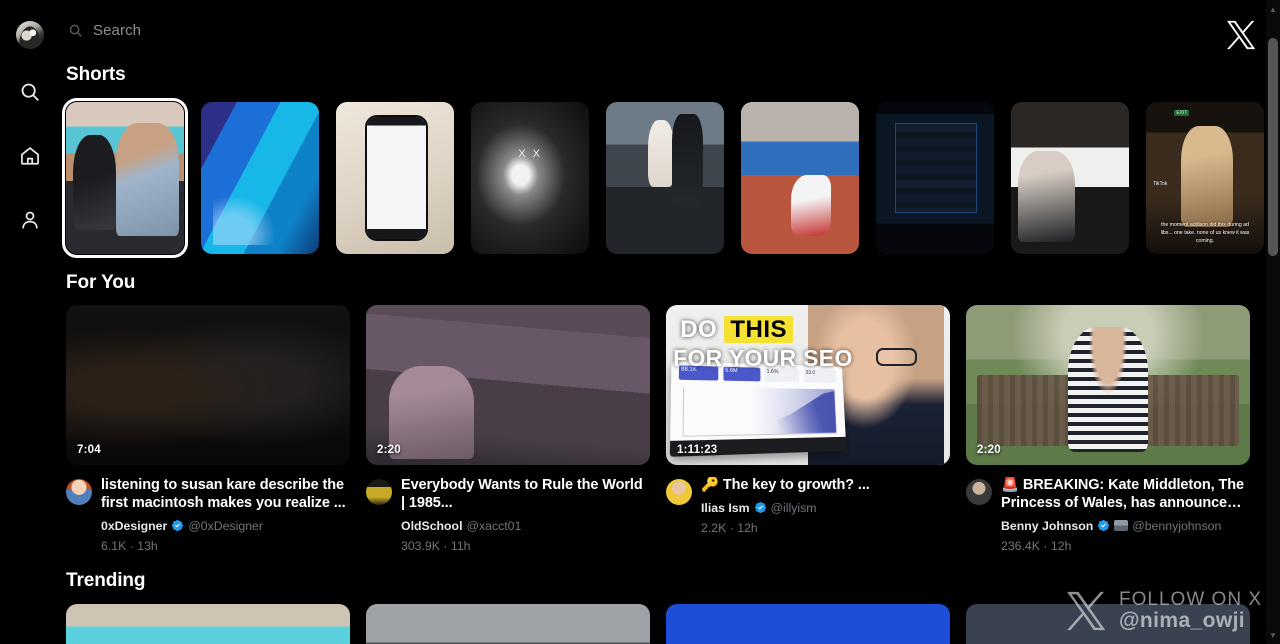  I want to click on tiktok-watermark: TikTok, so click(1160, 184).